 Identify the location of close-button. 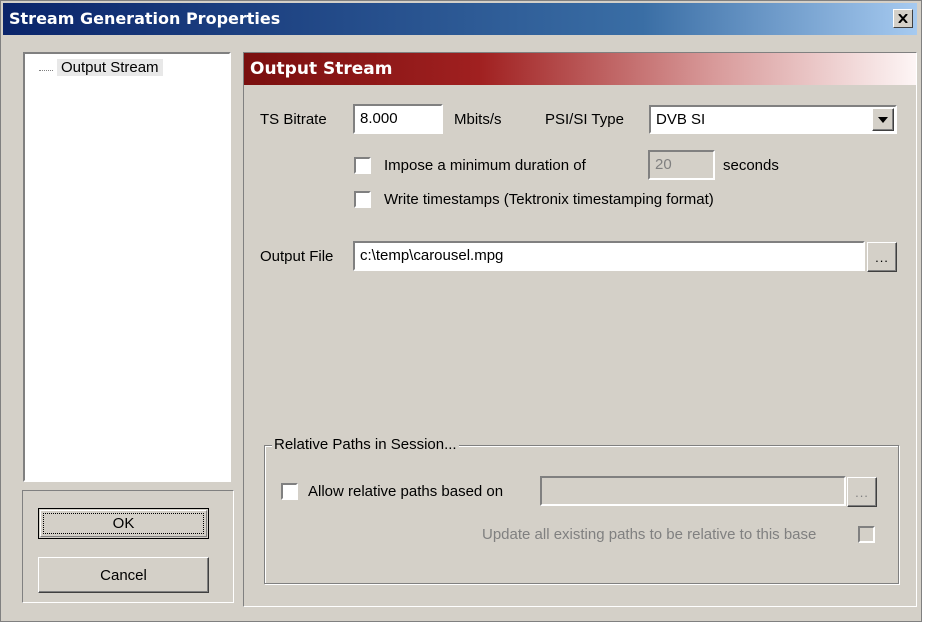
(903, 18).